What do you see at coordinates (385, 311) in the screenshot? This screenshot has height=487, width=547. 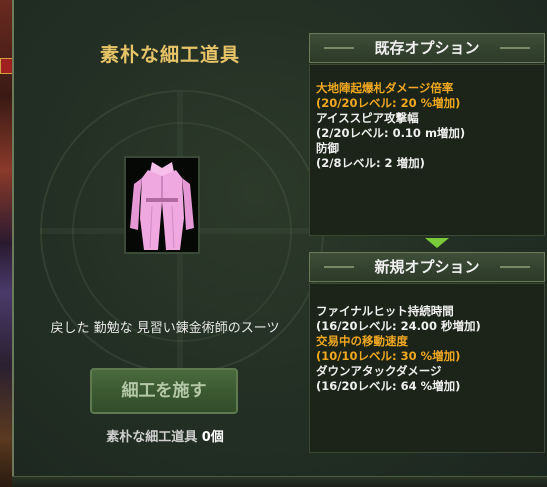 I see `new-option-0-name: ファイナルヒット持続時間` at bounding box center [385, 311].